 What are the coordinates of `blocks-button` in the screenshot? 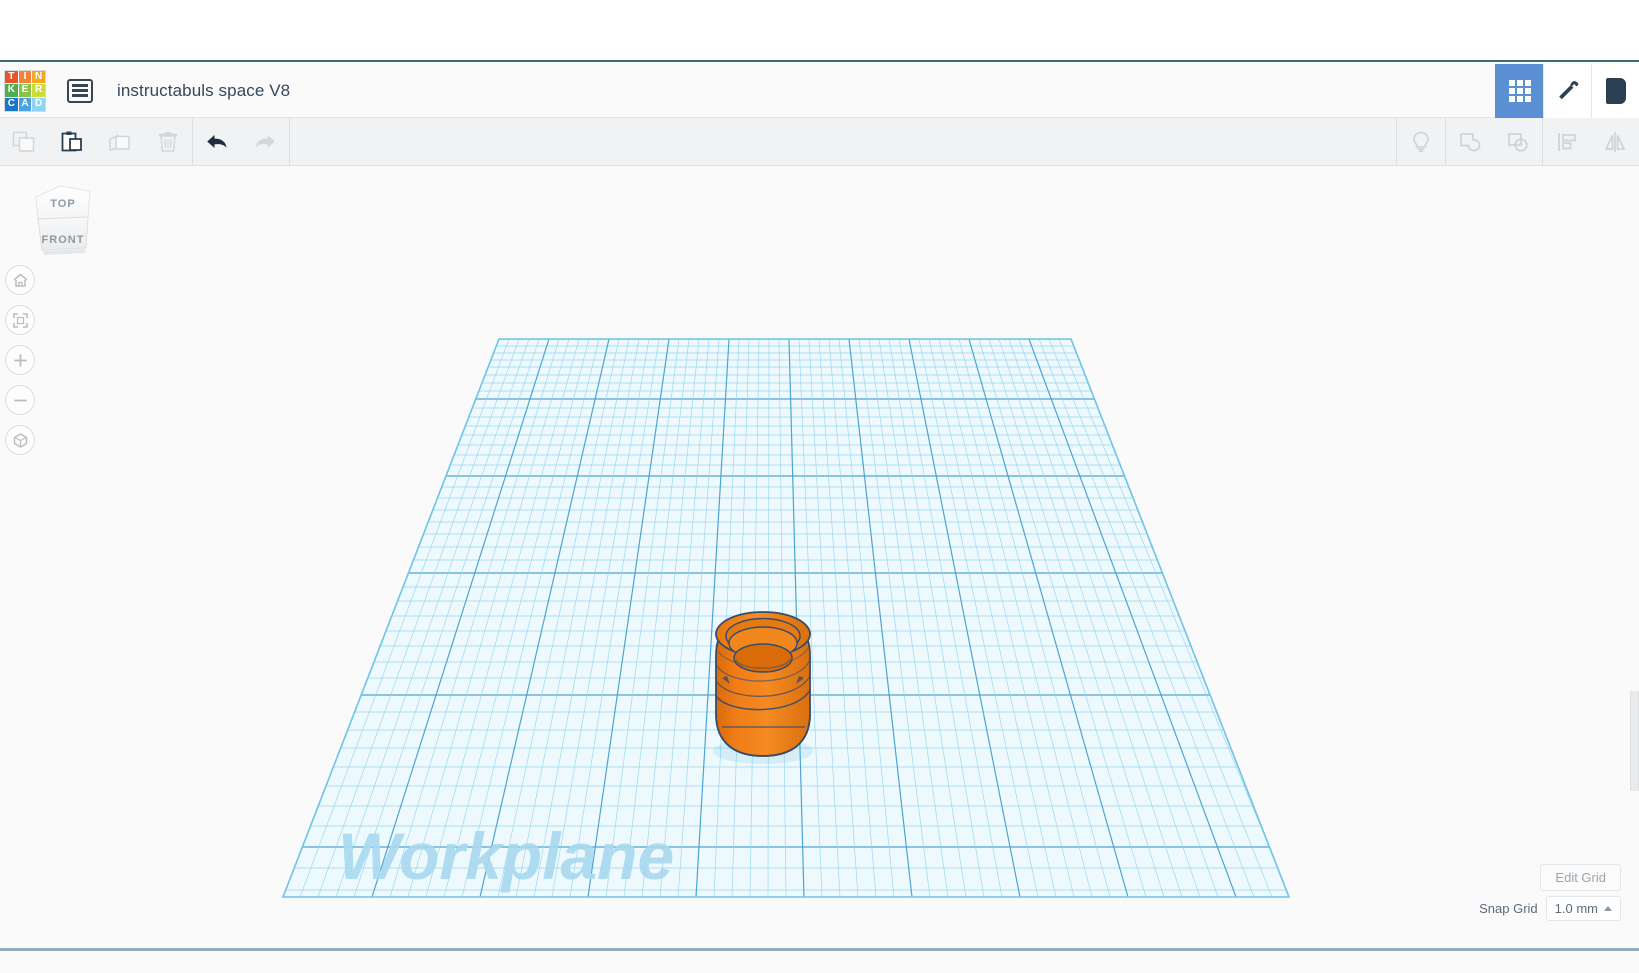 It's located at (1615, 90).